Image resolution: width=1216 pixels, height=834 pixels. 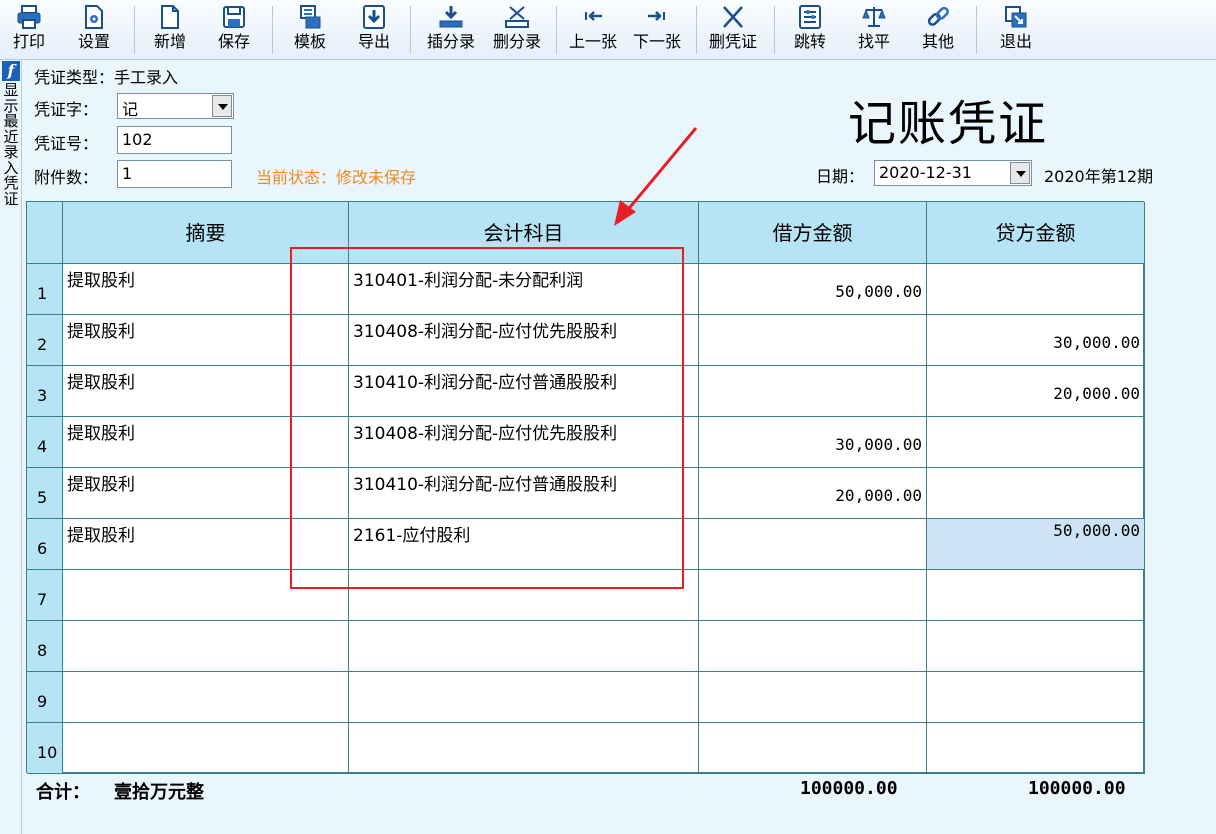 I want to click on debit-cell: 20,000.00, so click(x=813, y=493).